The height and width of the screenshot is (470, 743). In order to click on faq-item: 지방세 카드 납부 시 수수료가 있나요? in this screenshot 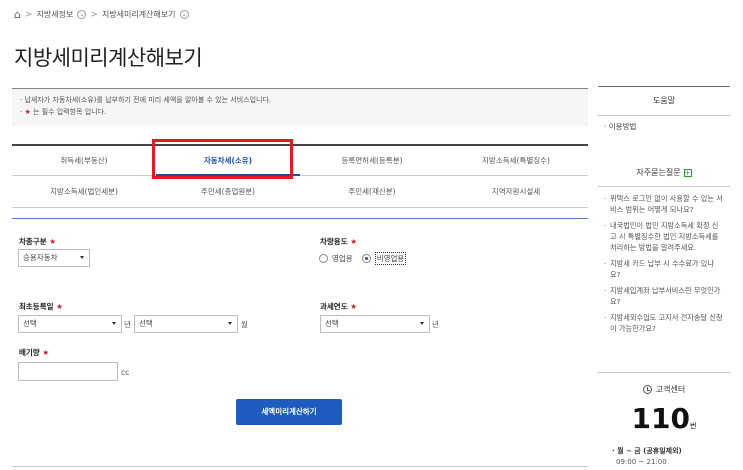, I will do `click(664, 269)`.